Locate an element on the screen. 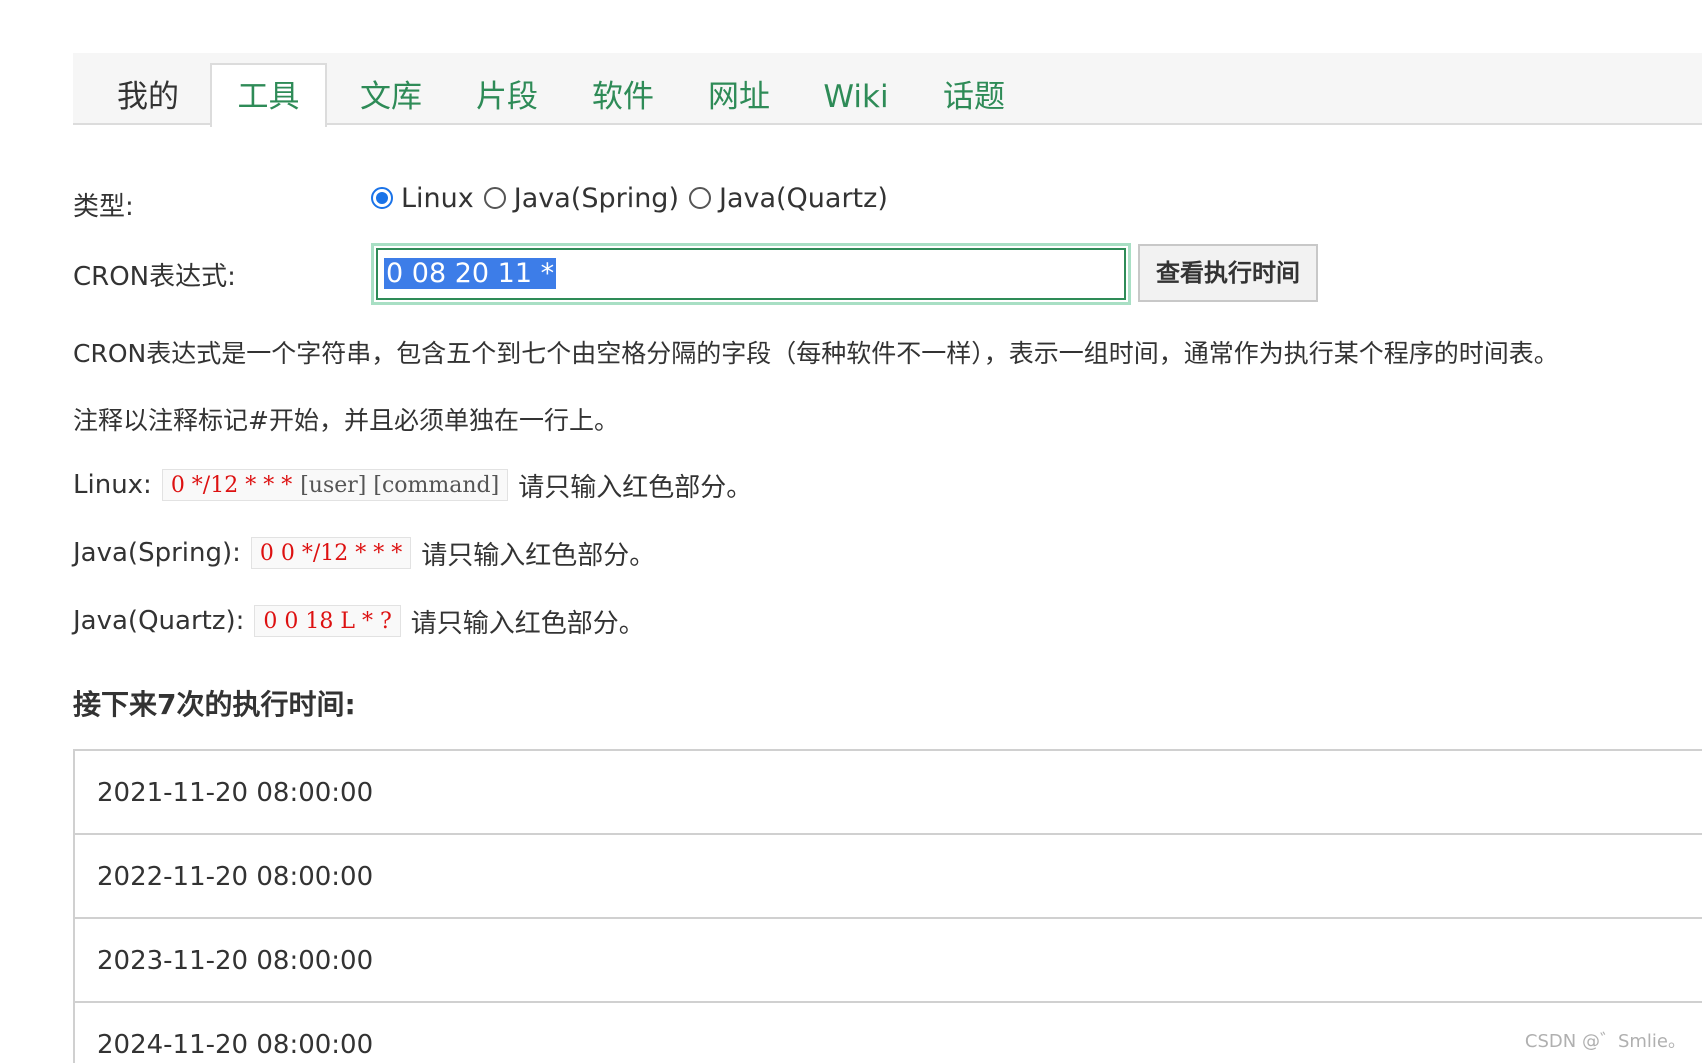 This screenshot has height=1063, width=1702. tab-mine: 我的 is located at coordinates (148, 95).